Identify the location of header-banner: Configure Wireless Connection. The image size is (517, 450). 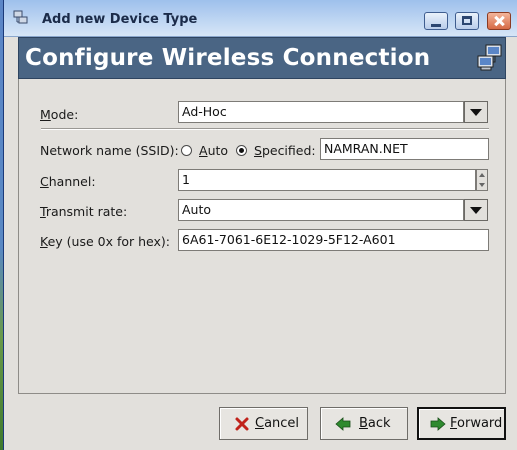
(262, 58).